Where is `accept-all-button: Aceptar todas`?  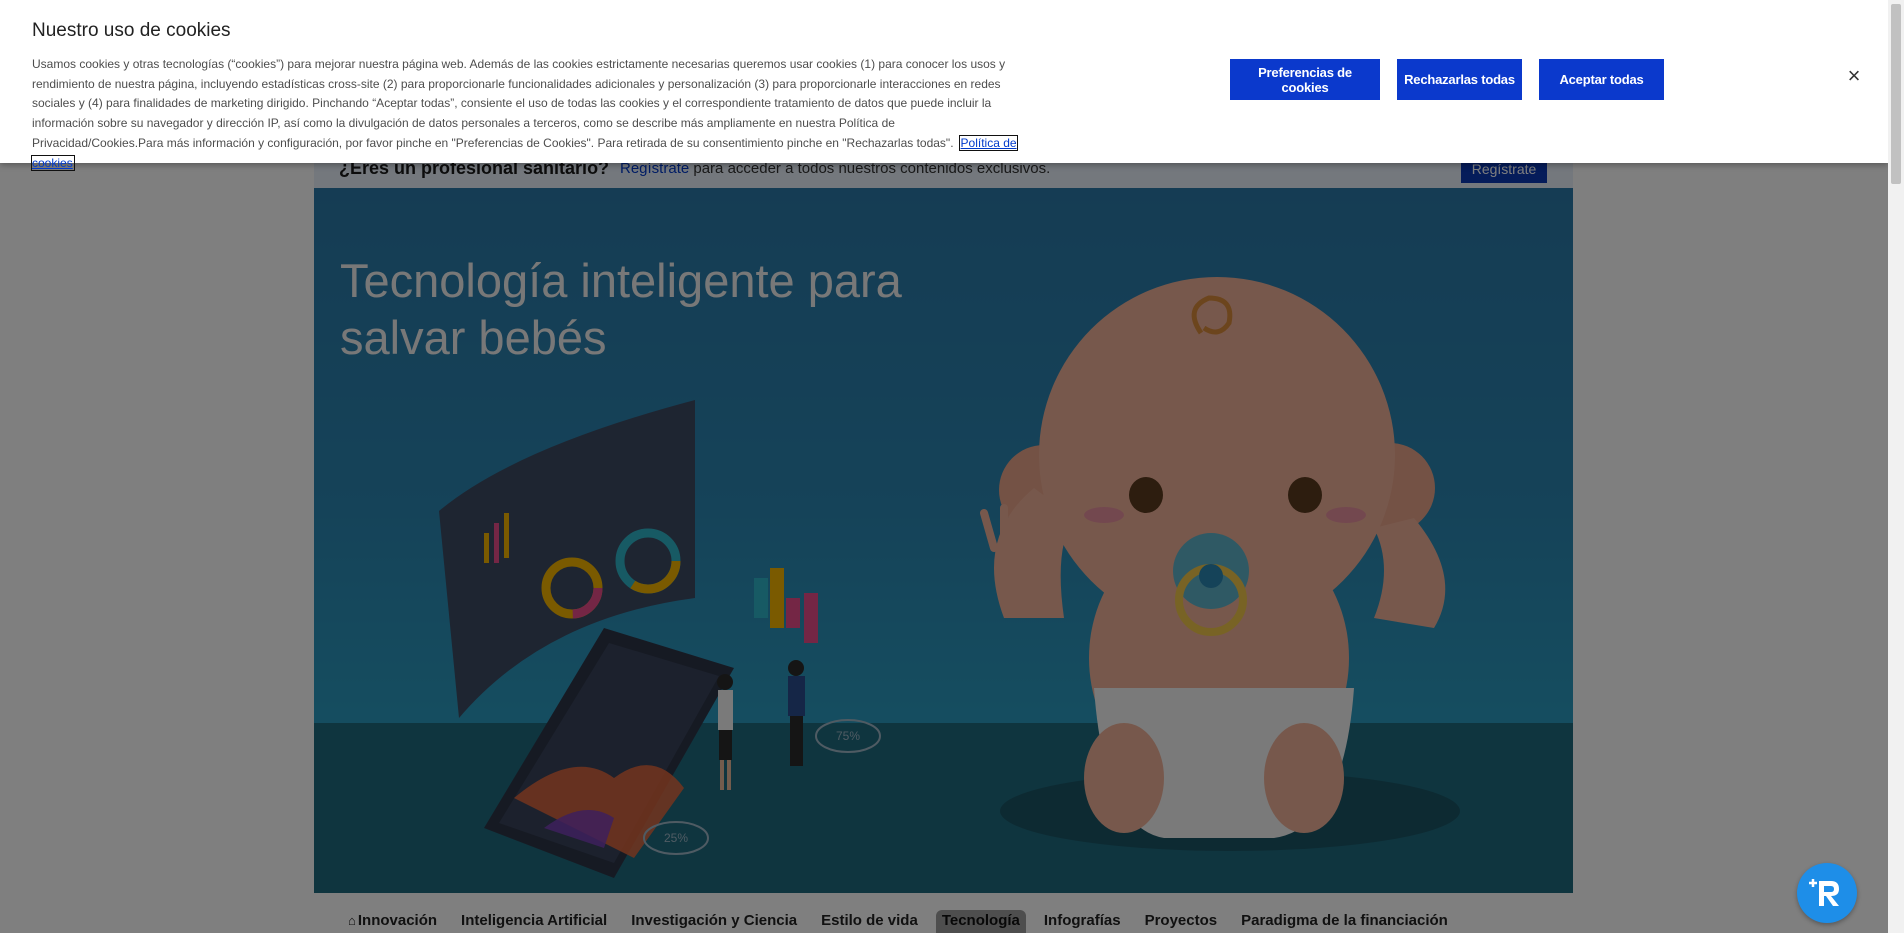
accept-all-button: Aceptar todas is located at coordinates (1601, 79).